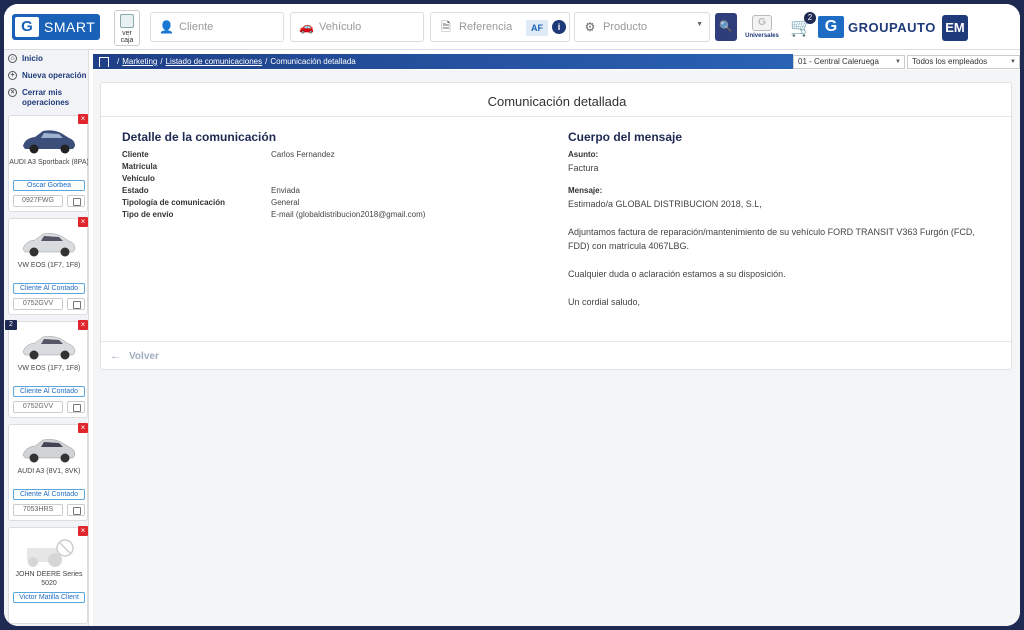 Image resolution: width=1024 pixels, height=630 pixels. Describe the element at coordinates (486, 27) in the screenshot. I see `referencia-placeholder: Referencia` at that location.